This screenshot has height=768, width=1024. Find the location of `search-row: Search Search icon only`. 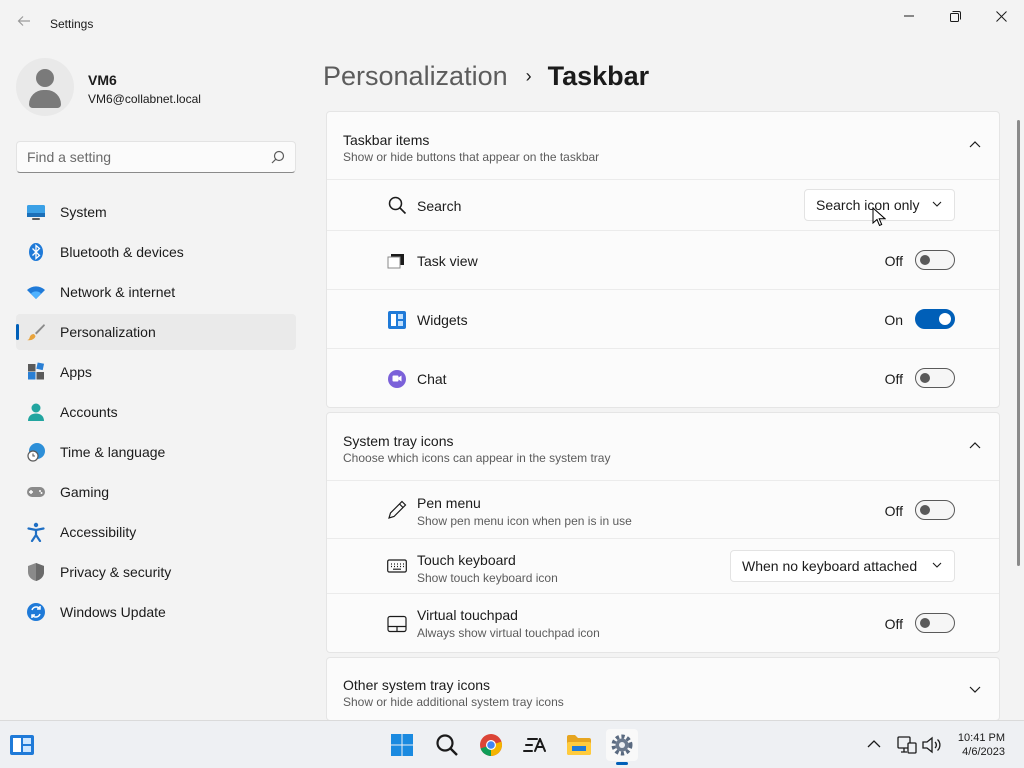

search-row: Search Search icon only is located at coordinates (663, 205).